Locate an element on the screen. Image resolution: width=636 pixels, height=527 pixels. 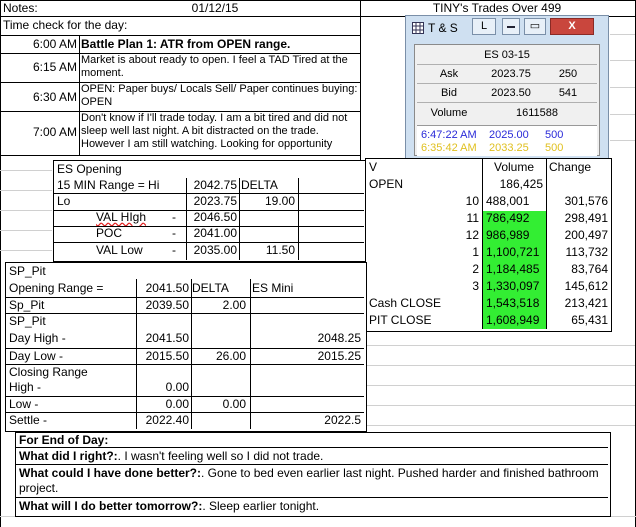
poc-label: POC is located at coordinates (109, 233).